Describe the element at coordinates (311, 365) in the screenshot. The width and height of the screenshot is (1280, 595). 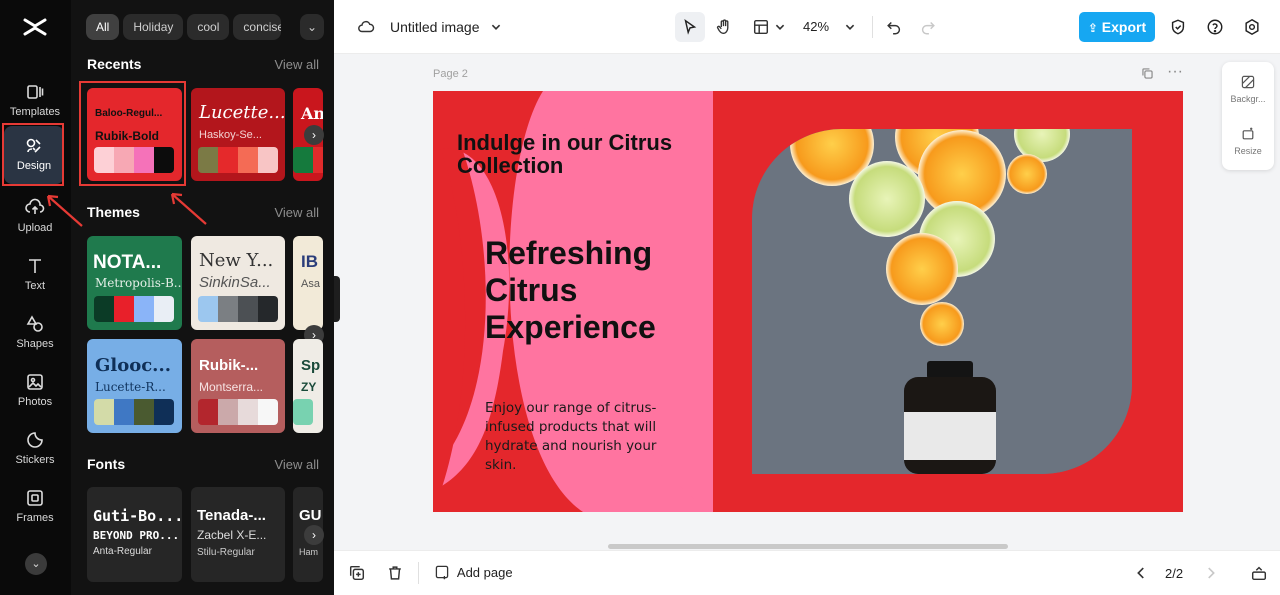
I see `card-font-1: Sp` at that location.